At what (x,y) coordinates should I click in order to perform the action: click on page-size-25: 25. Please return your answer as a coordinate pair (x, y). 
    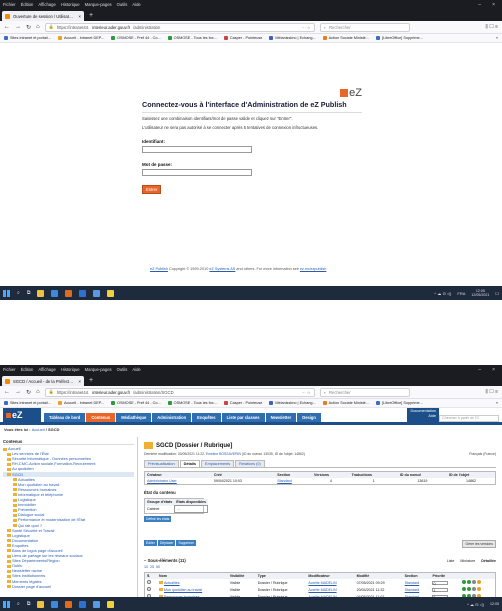
    Looking at the image, I should click on (152, 567).